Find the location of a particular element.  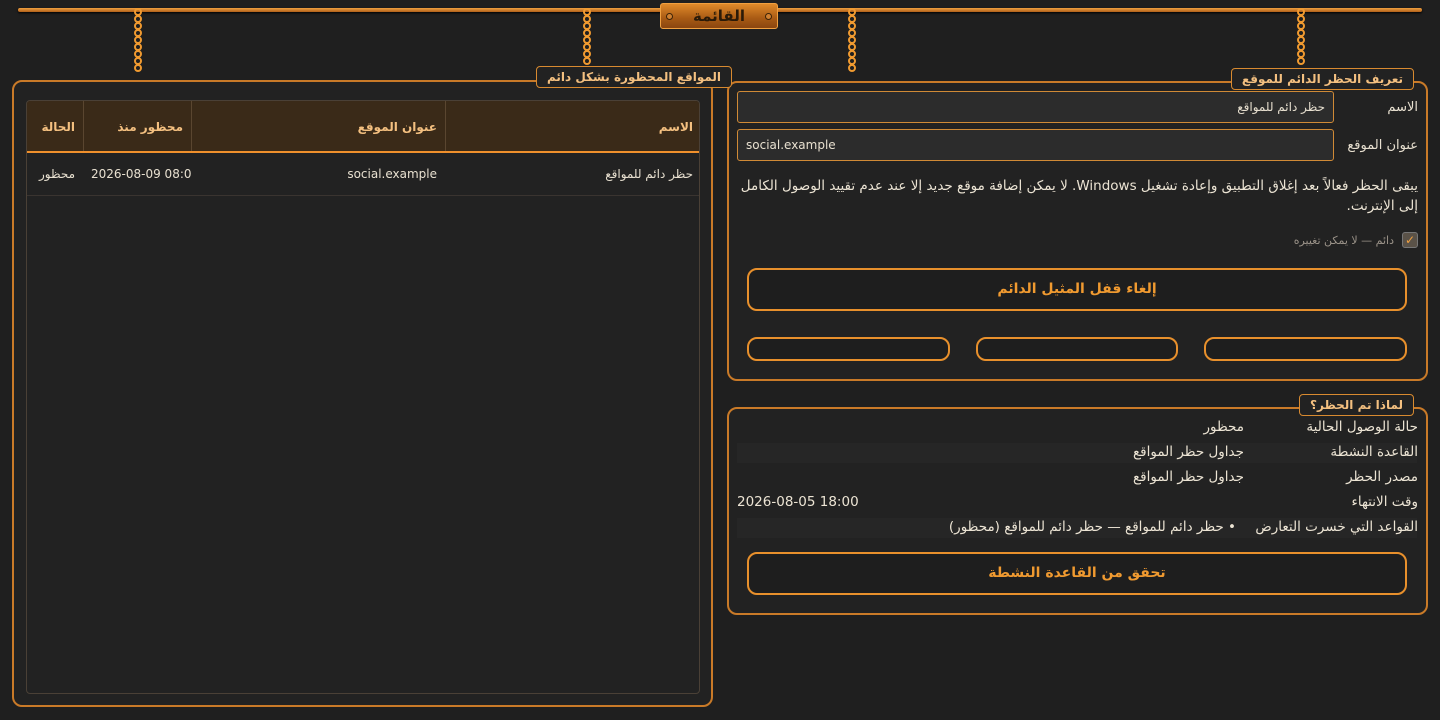

why-value: محظور is located at coordinates (1223, 427).